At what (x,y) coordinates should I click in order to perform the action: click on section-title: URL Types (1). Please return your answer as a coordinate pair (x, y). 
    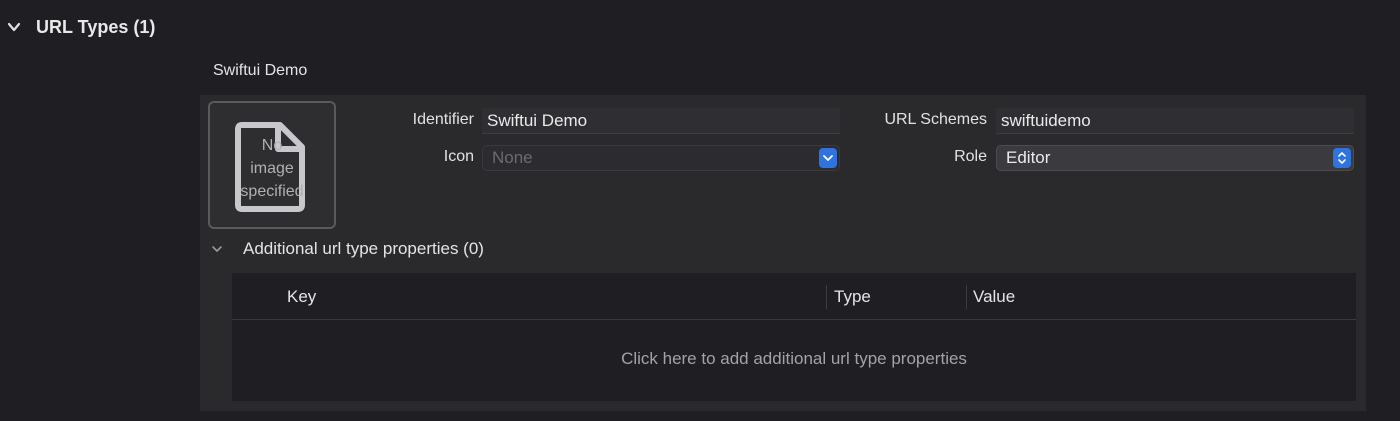
    Looking at the image, I should click on (96, 26).